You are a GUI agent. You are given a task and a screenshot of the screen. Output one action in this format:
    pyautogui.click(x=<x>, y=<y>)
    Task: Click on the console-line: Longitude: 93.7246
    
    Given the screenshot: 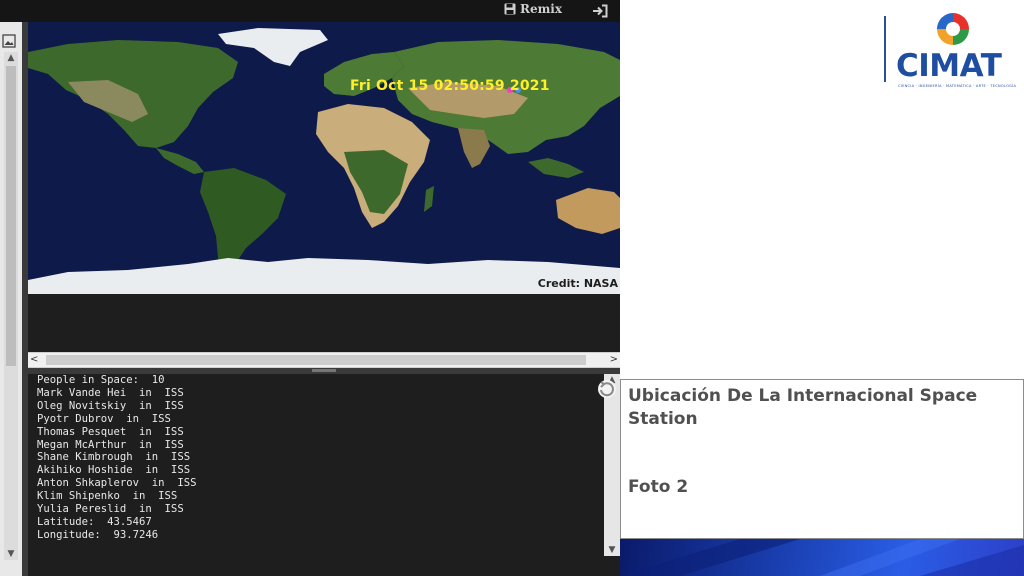 What is the action you would take?
    pyautogui.click(x=98, y=534)
    